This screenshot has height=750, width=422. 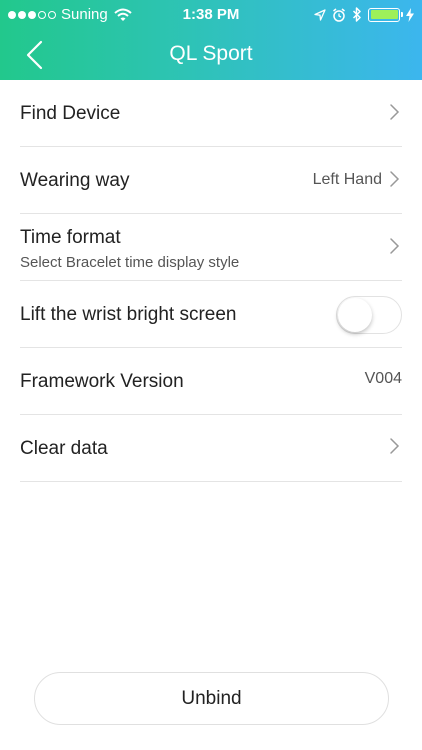 What do you see at coordinates (339, 14) in the screenshot?
I see `alarm-icon` at bounding box center [339, 14].